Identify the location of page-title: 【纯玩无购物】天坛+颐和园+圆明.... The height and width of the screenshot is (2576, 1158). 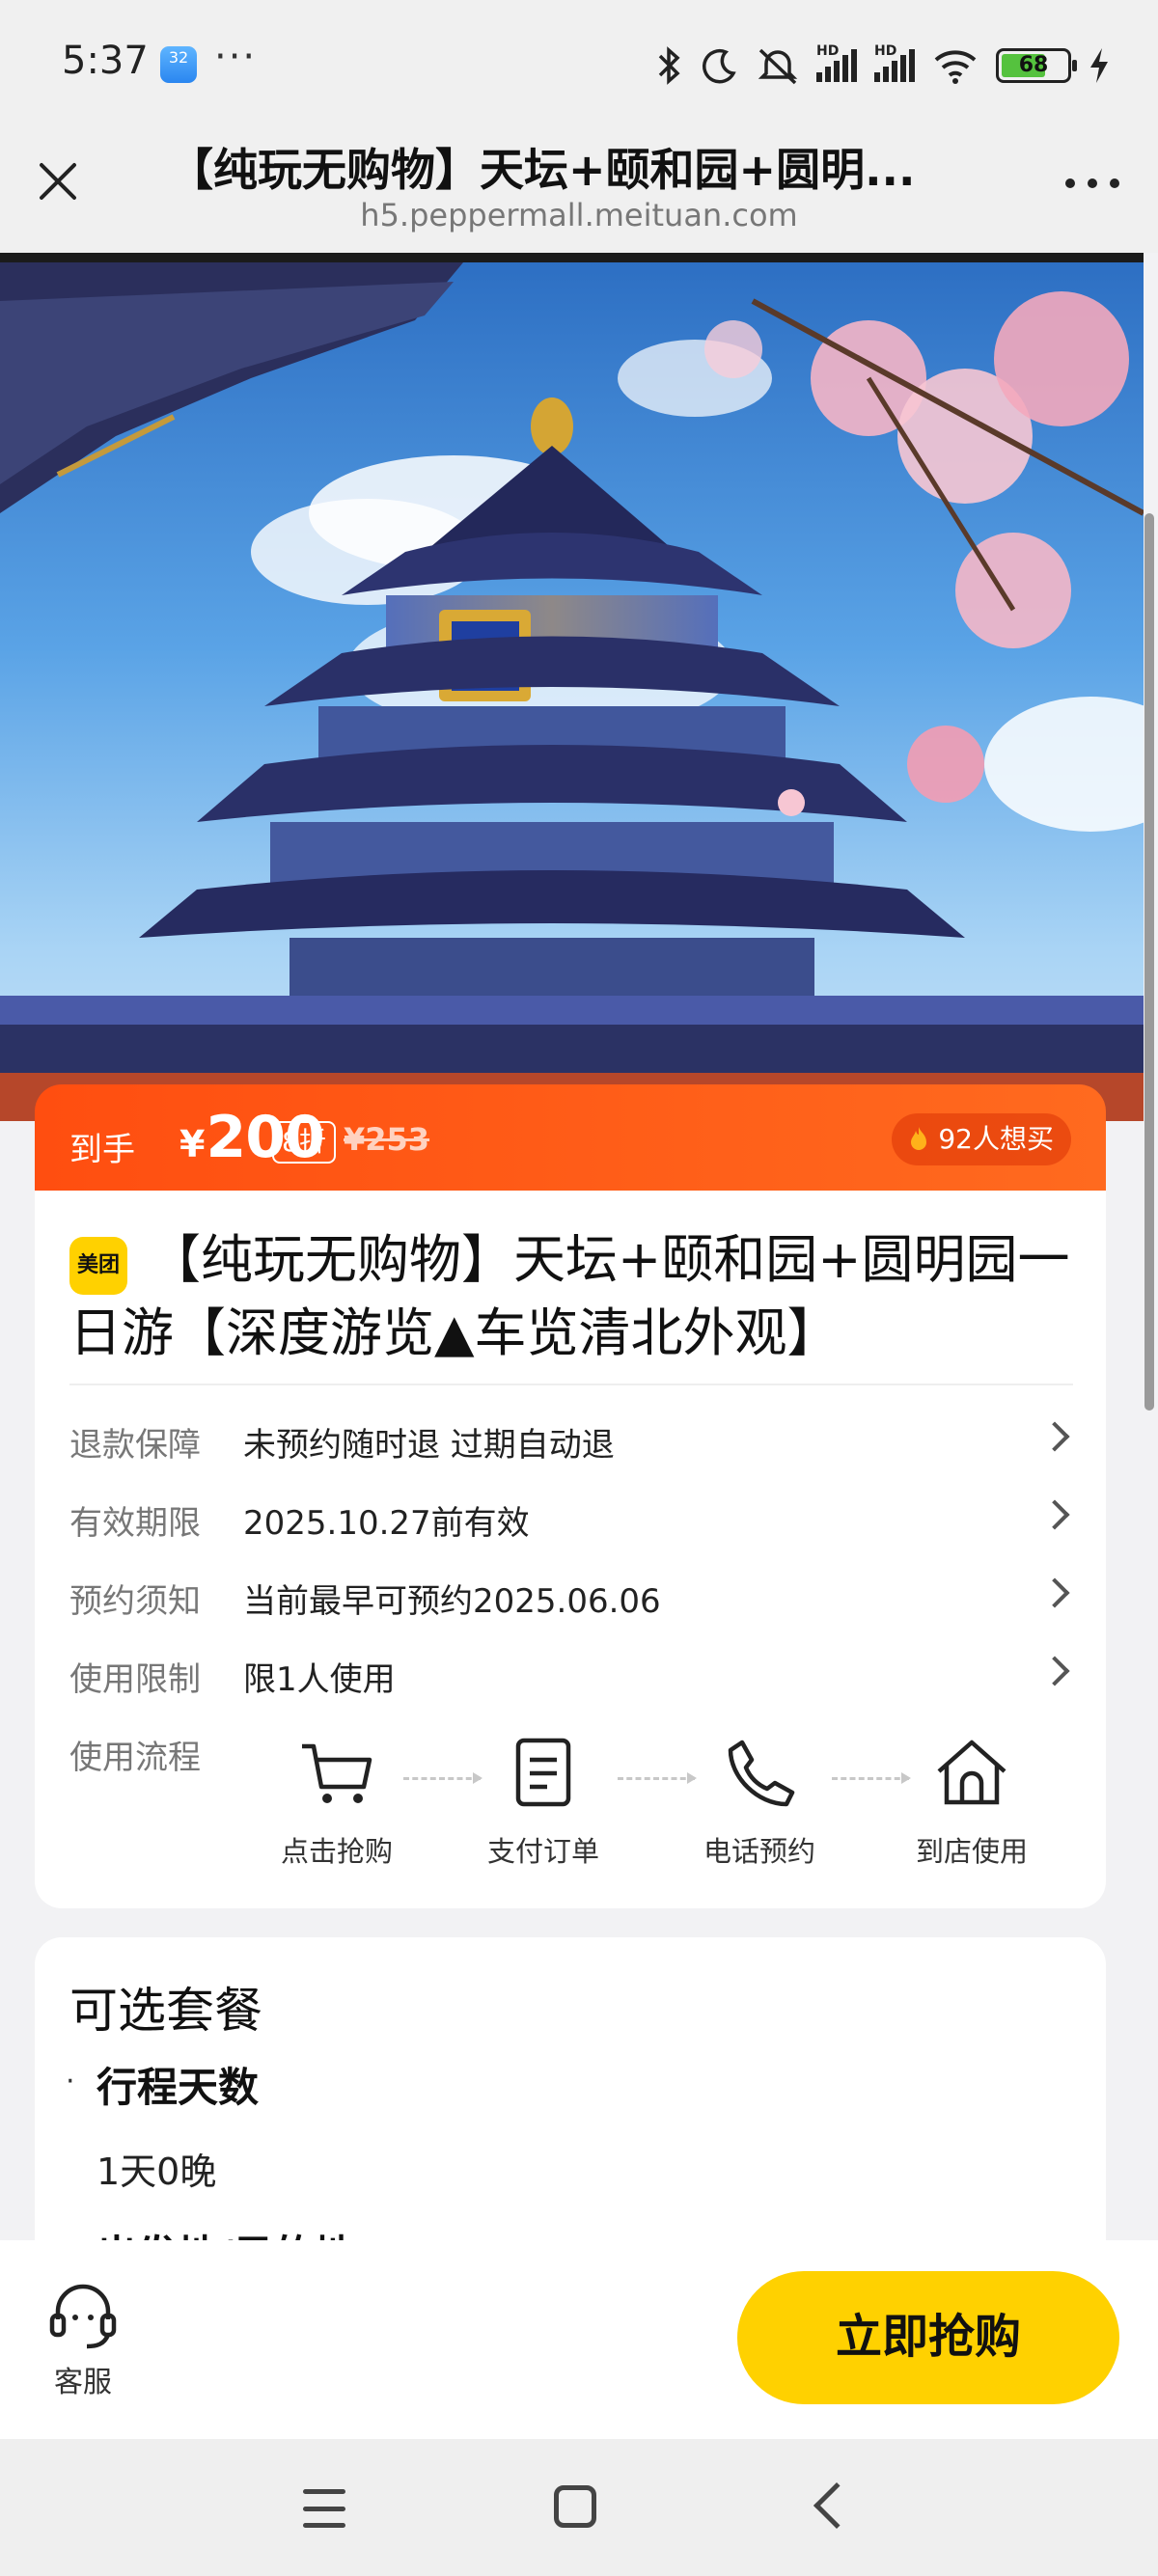
(542, 170).